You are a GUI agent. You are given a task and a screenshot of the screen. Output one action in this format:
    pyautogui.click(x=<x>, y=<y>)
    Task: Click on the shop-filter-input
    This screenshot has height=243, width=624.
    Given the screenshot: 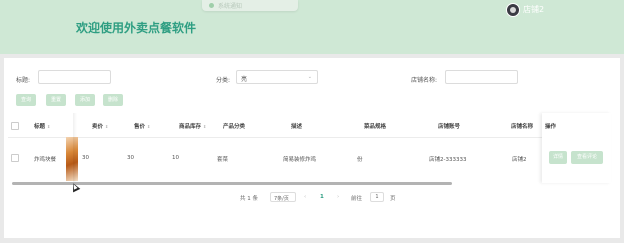 What is the action you would take?
    pyautogui.click(x=481, y=77)
    